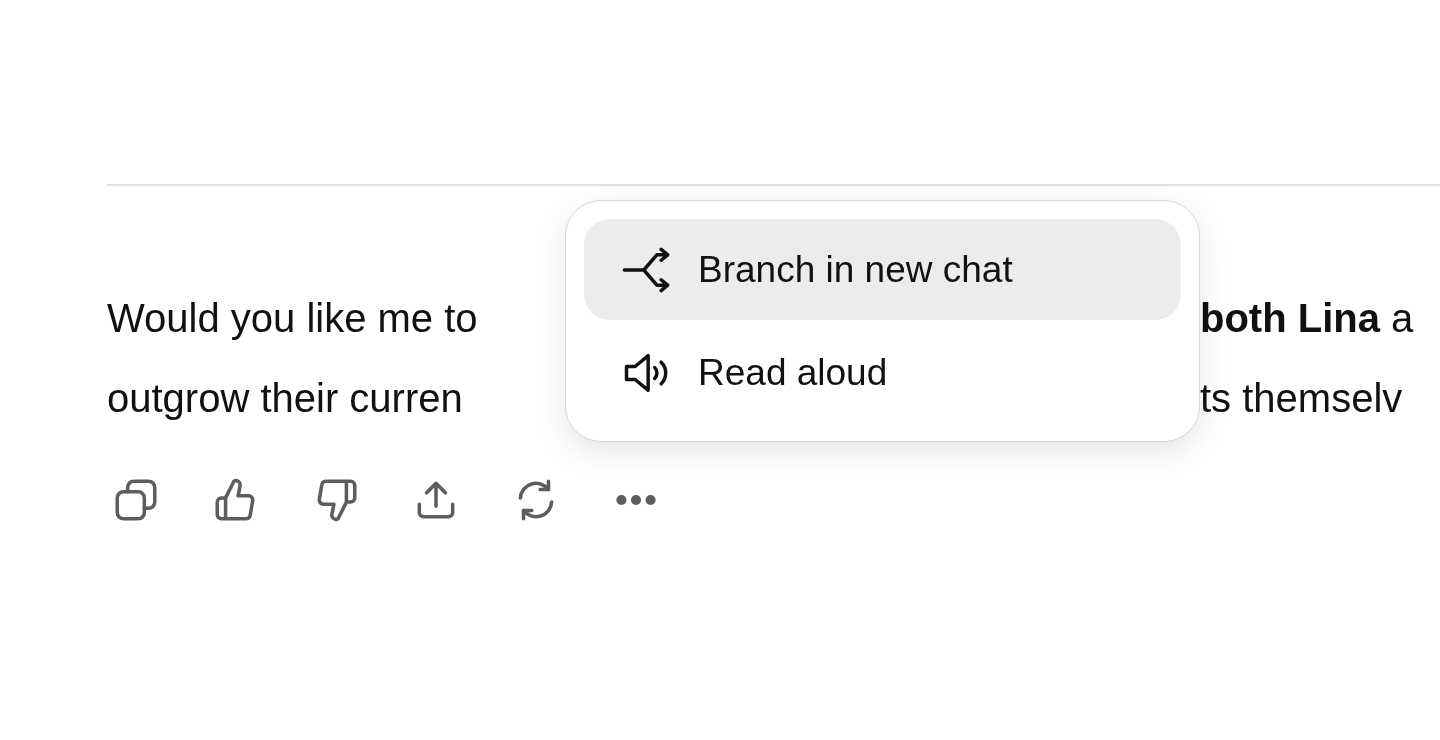 This screenshot has height=740, width=1440. Describe the element at coordinates (1302, 398) in the screenshot. I see `message-text: ts themselv` at that location.